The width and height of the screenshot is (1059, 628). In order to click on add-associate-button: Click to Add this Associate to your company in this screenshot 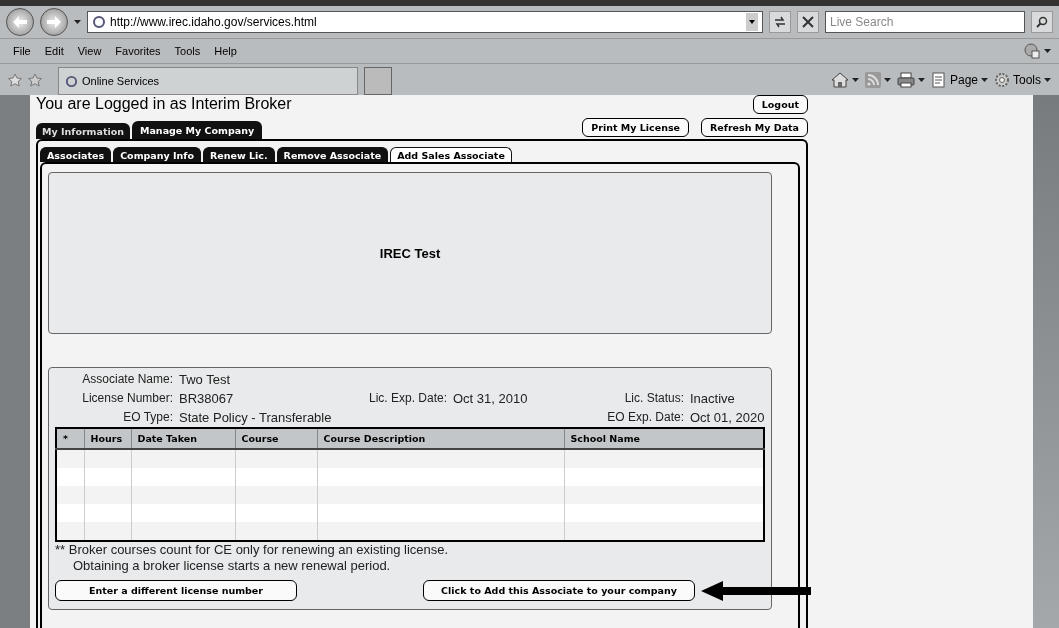, I will do `click(559, 590)`.